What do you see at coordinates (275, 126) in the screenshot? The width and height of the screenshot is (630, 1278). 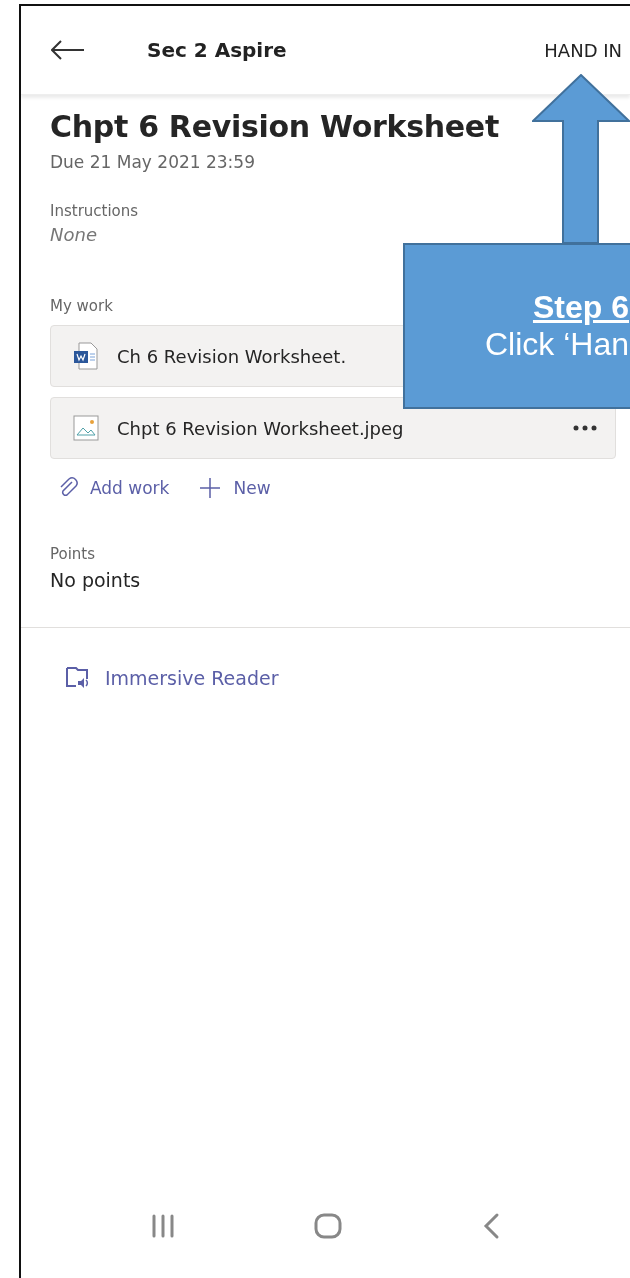 I see `assignment-title: Chpt 6 Revision Worksheet` at bounding box center [275, 126].